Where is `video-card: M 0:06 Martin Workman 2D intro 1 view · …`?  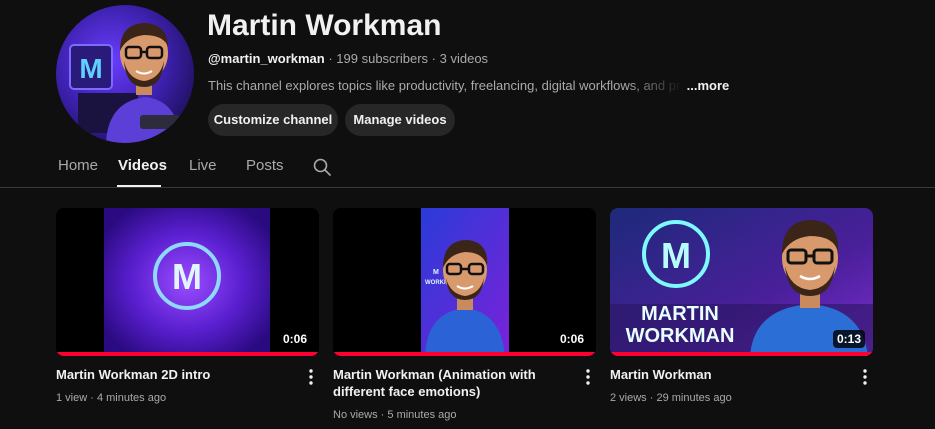
video-card: M 0:06 Martin Workman 2D intro 1 view · … is located at coordinates (187, 315).